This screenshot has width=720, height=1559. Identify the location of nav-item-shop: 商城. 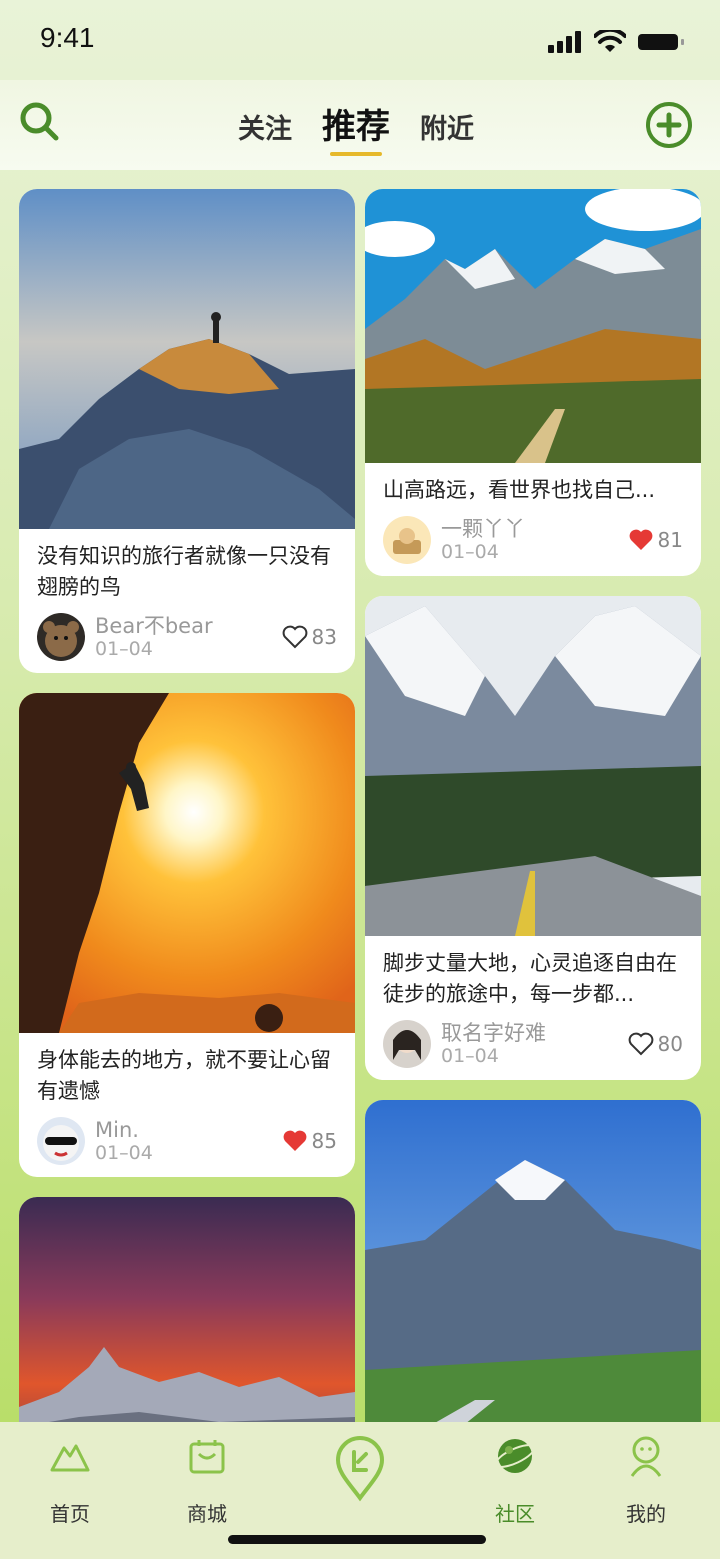
(207, 1480).